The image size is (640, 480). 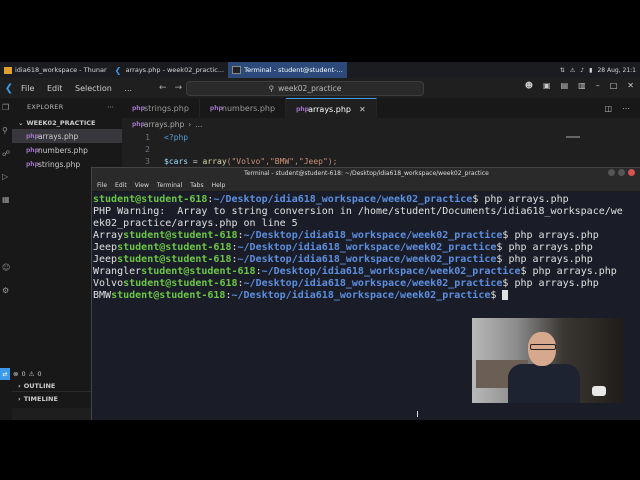 I want to click on explorer-title: EXPLORER, so click(x=45, y=107).